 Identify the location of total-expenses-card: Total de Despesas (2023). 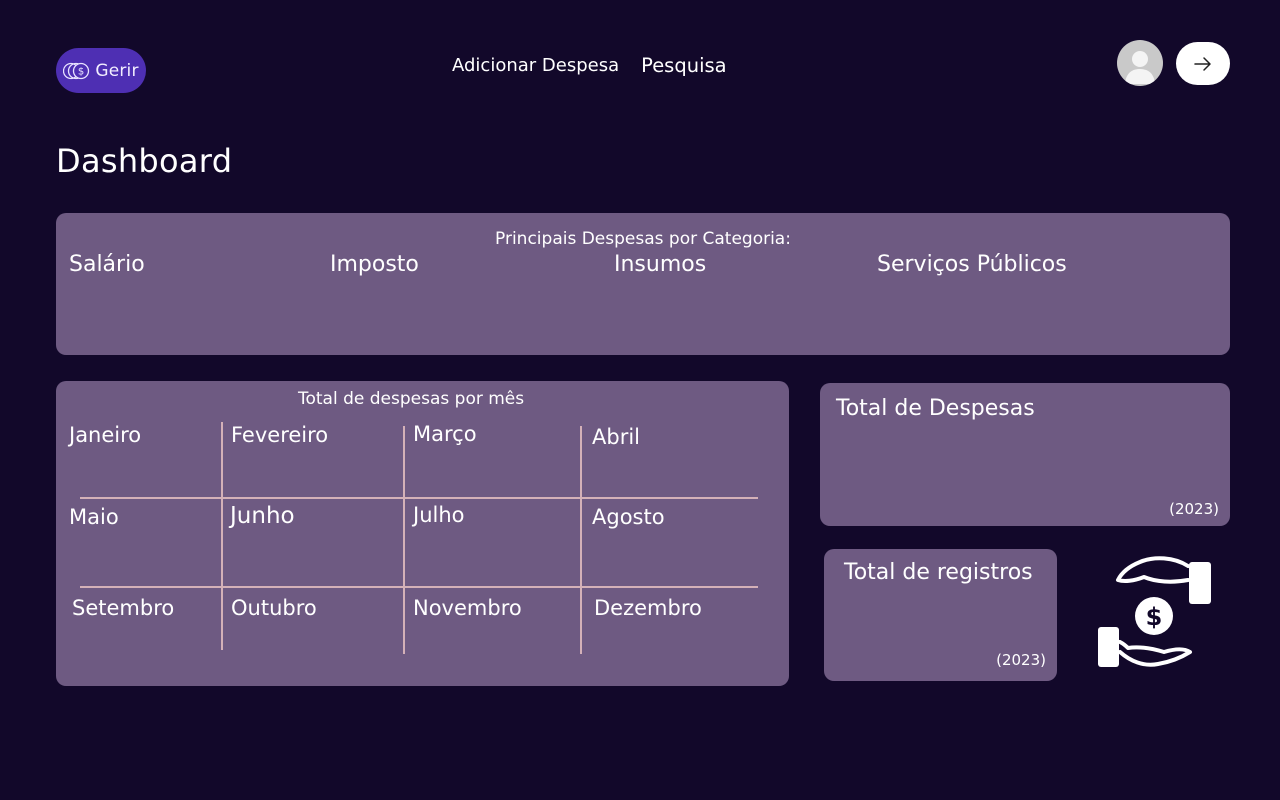
(1025, 454).